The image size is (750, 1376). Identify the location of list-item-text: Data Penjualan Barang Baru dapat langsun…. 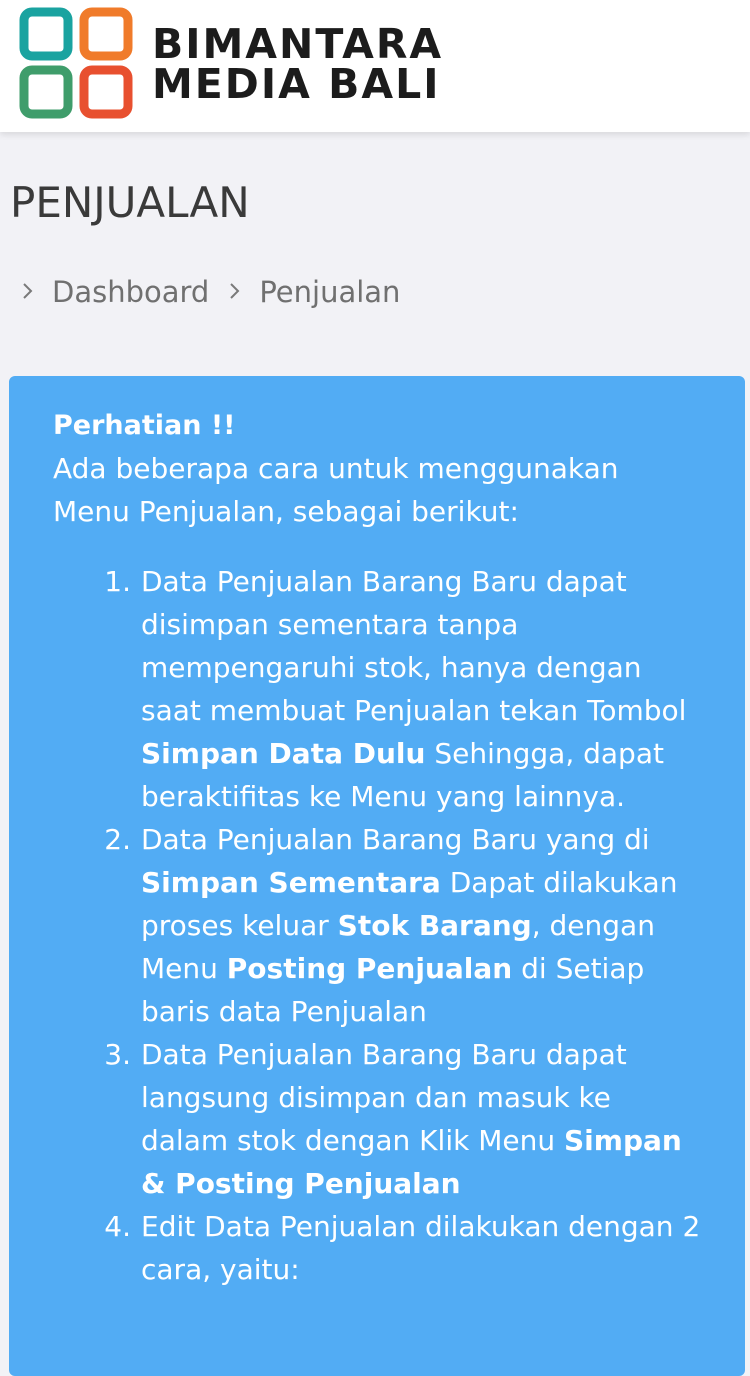
(411, 1119).